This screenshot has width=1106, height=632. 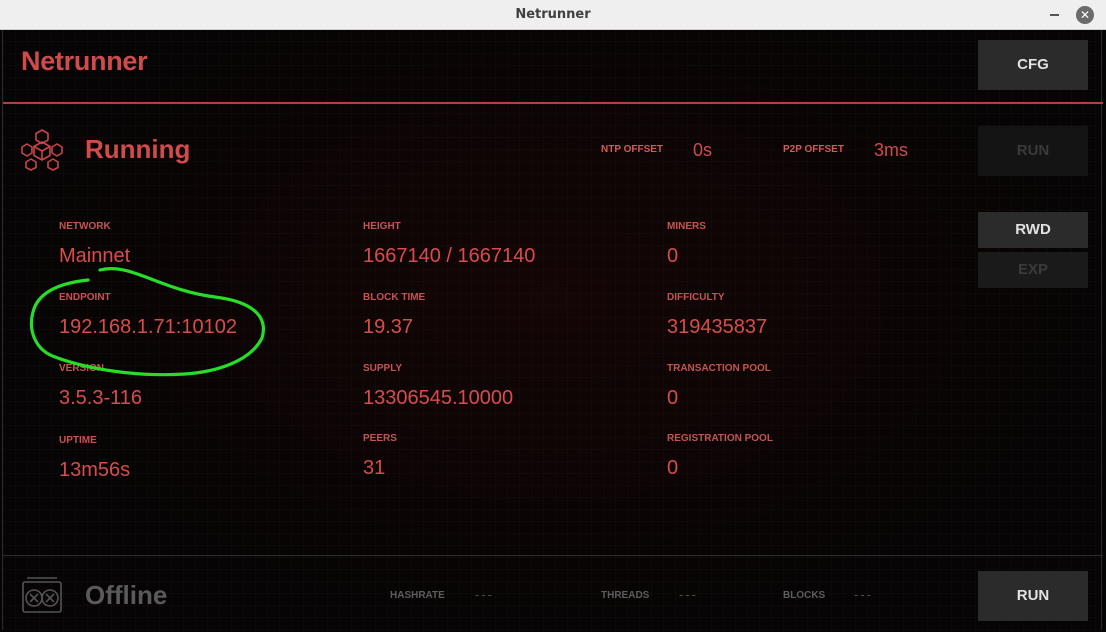 What do you see at coordinates (382, 226) in the screenshot?
I see `height-label: HEIGHT` at bounding box center [382, 226].